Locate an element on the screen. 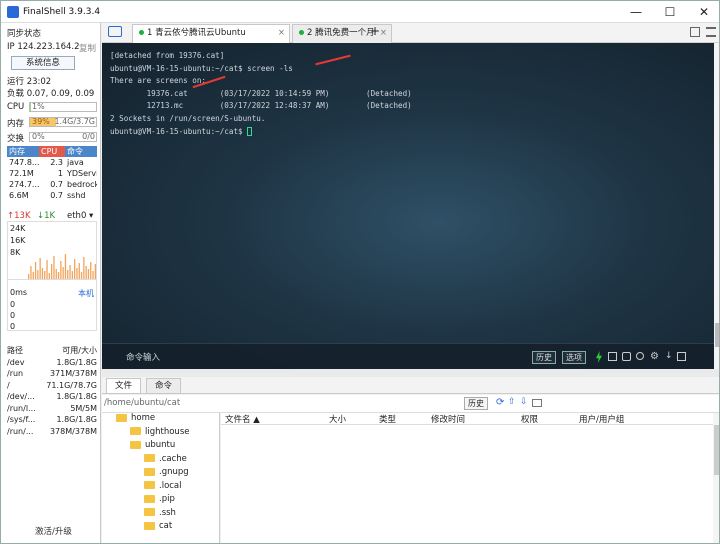  panel-splitter is located at coordinates (410, 373).